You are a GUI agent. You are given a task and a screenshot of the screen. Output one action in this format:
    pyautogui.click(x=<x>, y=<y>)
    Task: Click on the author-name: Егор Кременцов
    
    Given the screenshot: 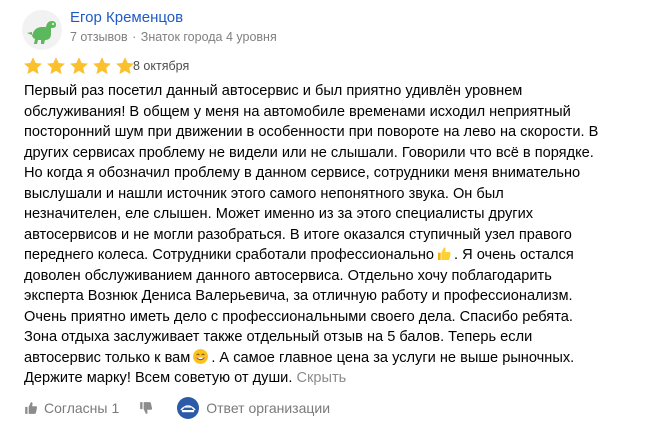 What is the action you would take?
    pyautogui.click(x=126, y=17)
    